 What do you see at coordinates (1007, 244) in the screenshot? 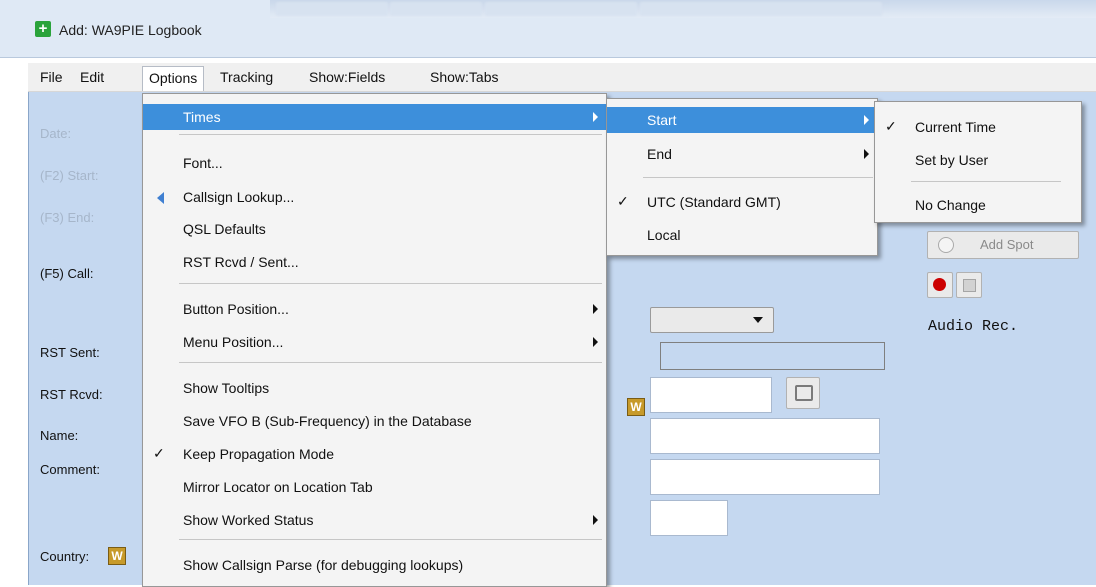
I see `add-spot-label: Add Spot` at bounding box center [1007, 244].